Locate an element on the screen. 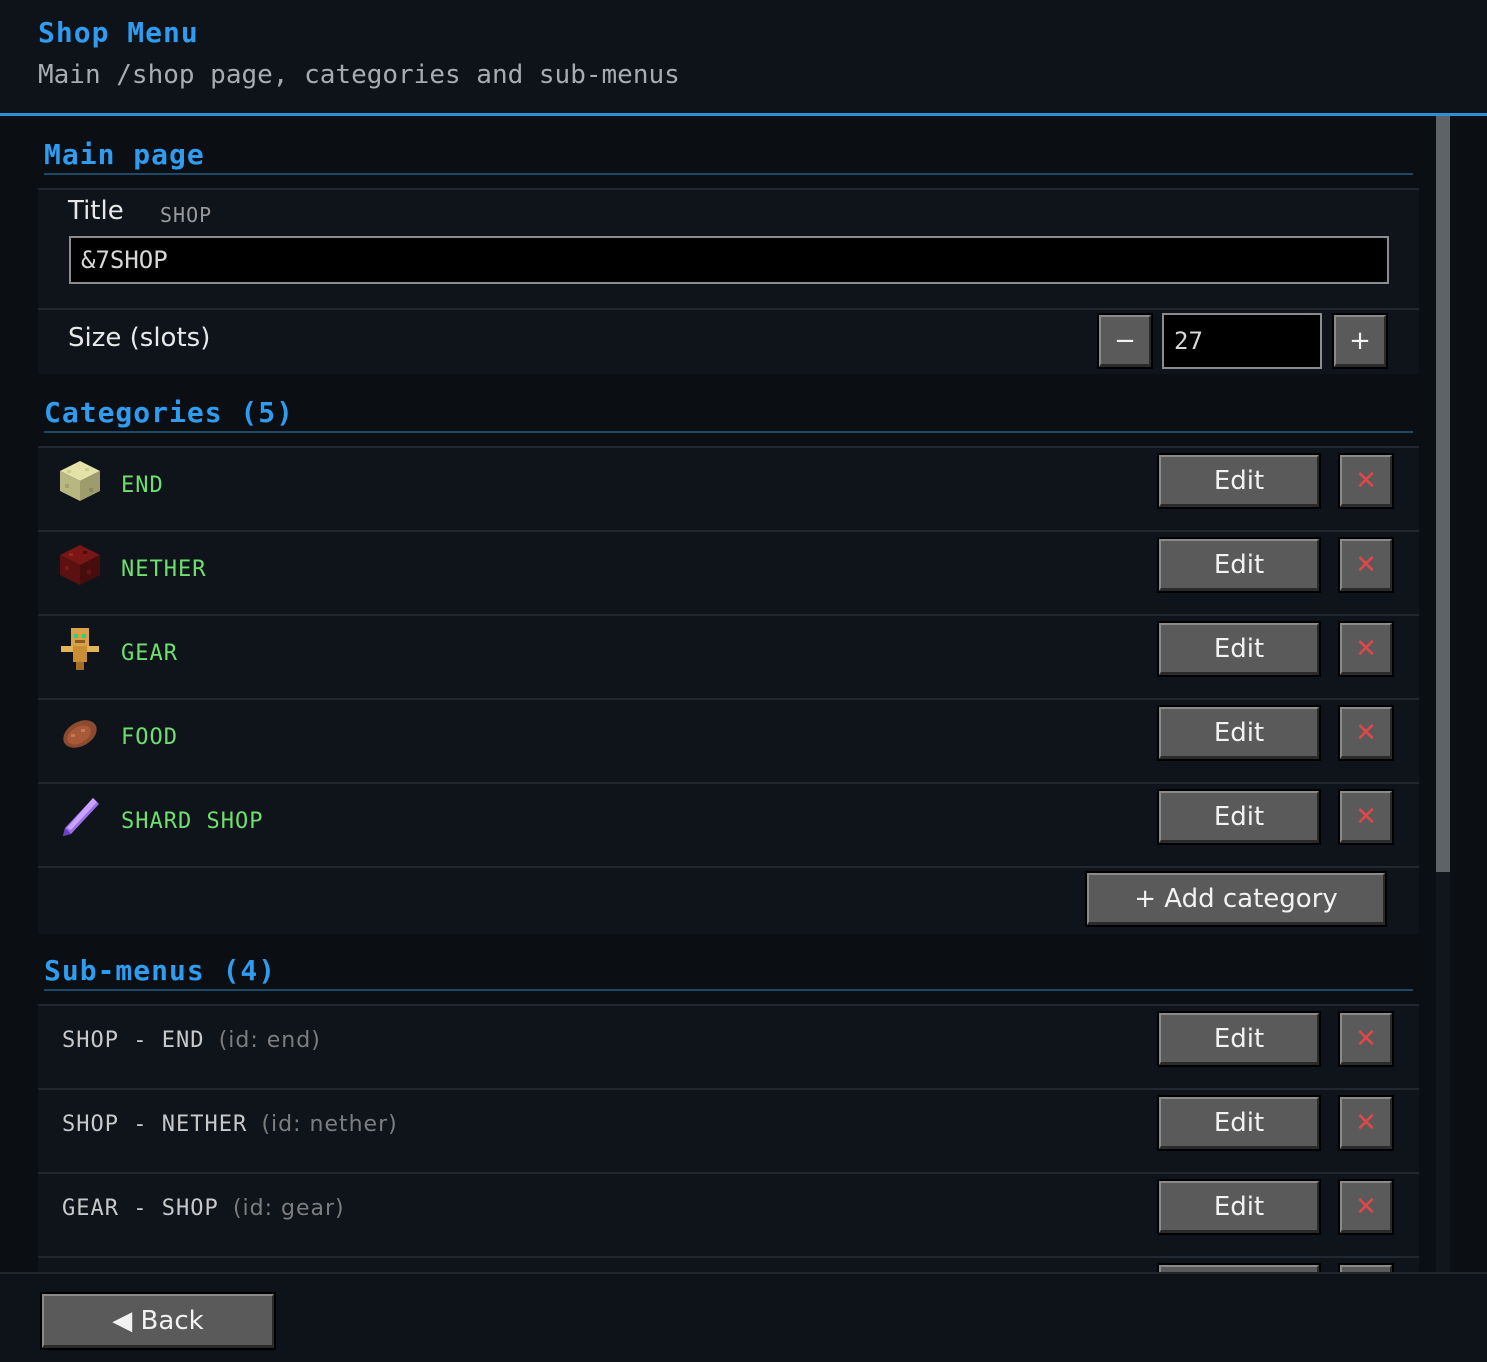 This screenshot has height=1362, width=1487. category-name: FOOD is located at coordinates (149, 737).